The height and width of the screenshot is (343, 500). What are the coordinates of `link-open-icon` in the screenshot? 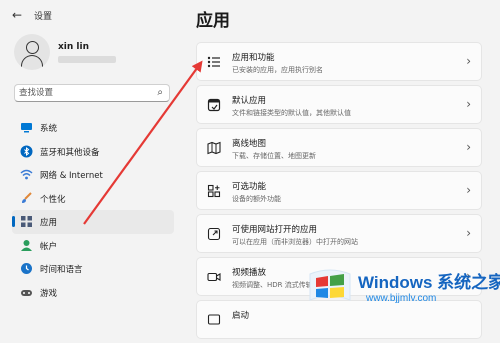 It's located at (214, 234).